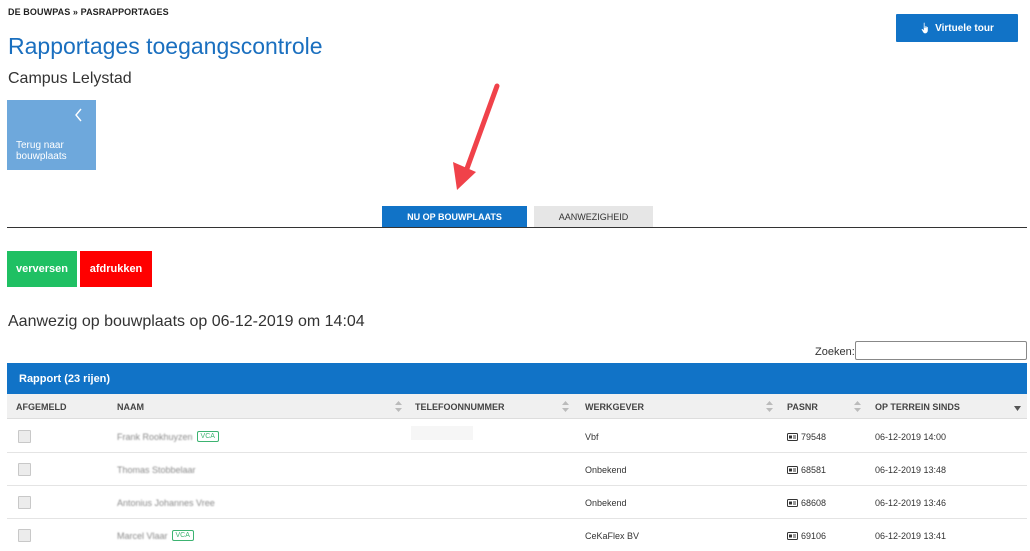 The image size is (1030, 551). I want to click on back-to-site-tile: Terug naar bouwplaats, so click(51, 135).